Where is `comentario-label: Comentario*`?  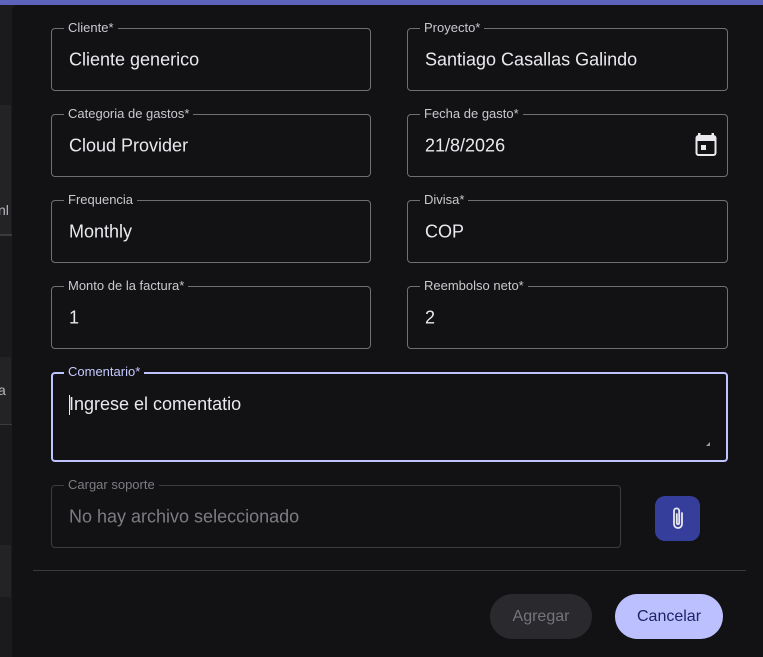
comentario-label: Comentario* is located at coordinates (104, 372).